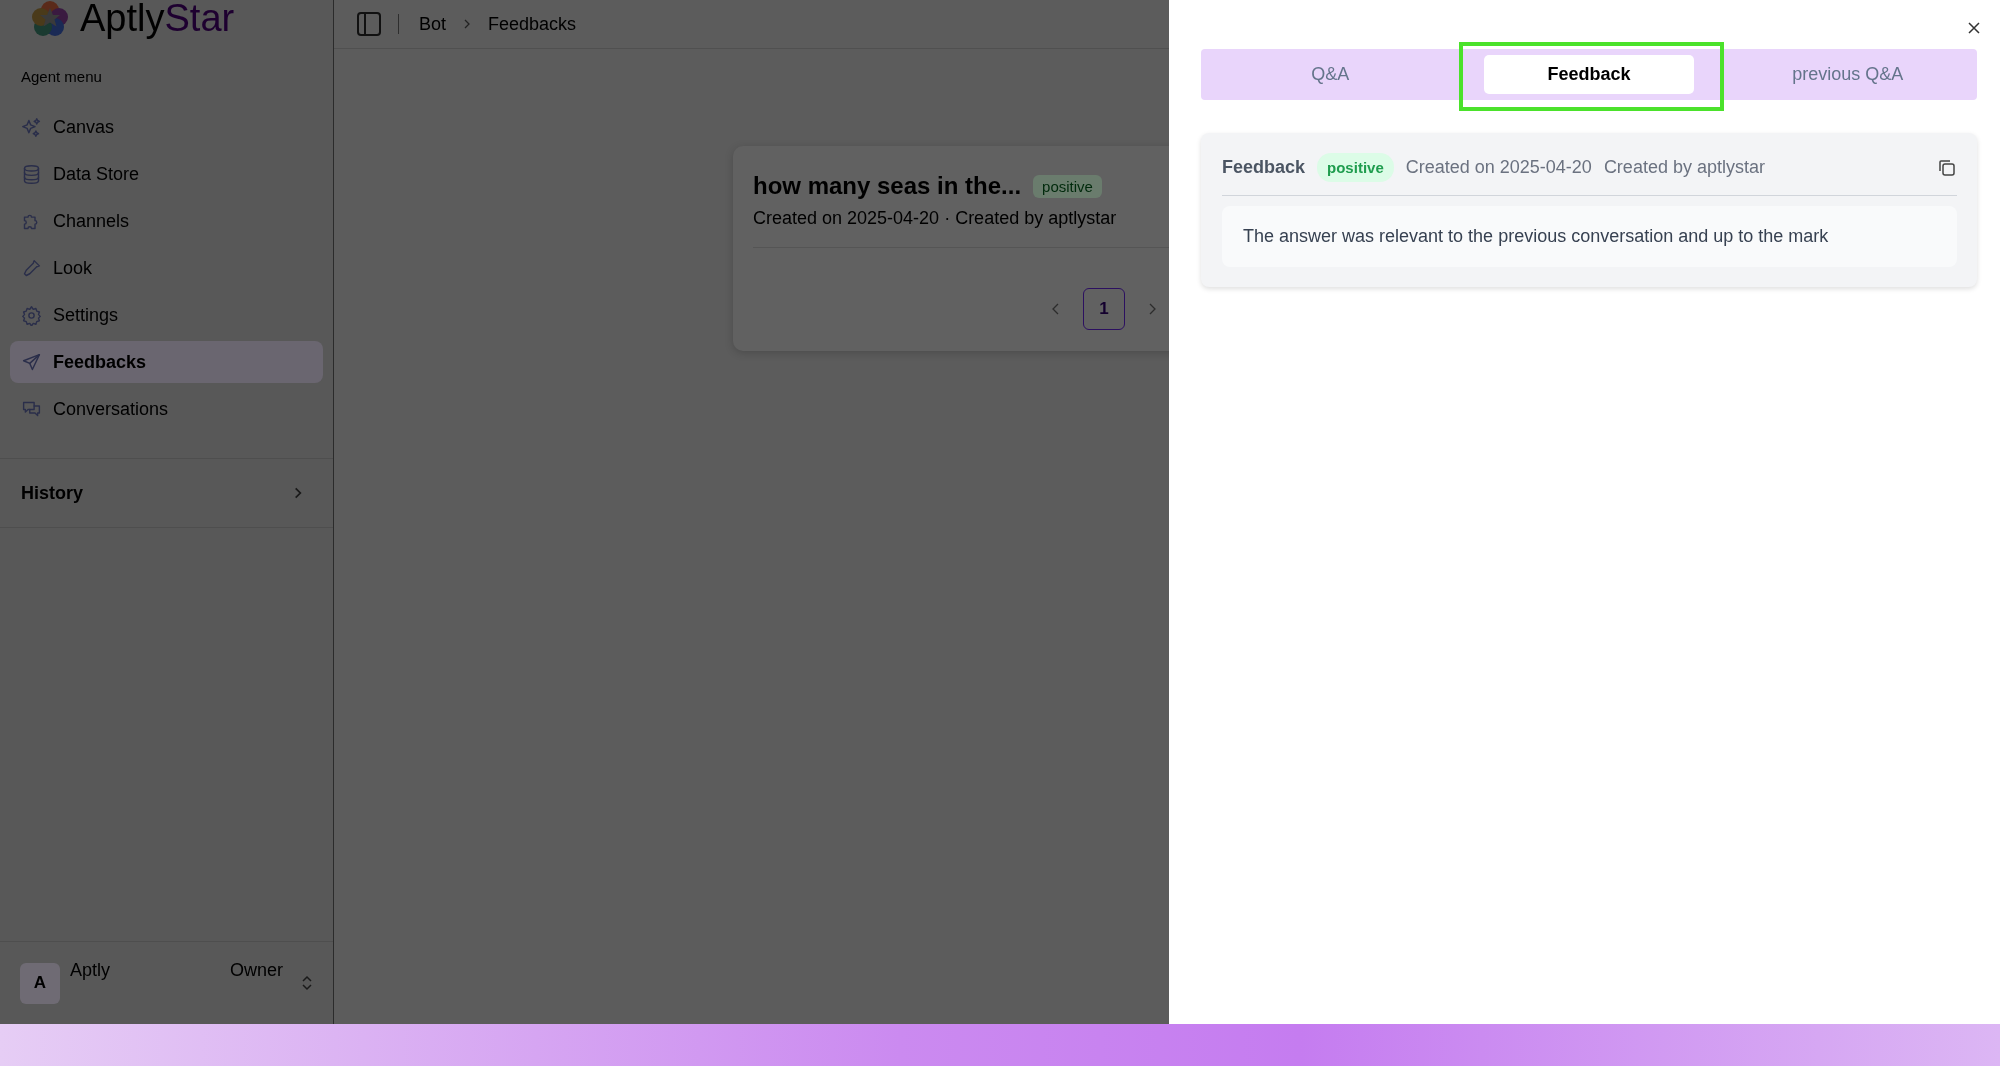 The width and height of the screenshot is (2000, 1066). I want to click on history-label: History, so click(52, 493).